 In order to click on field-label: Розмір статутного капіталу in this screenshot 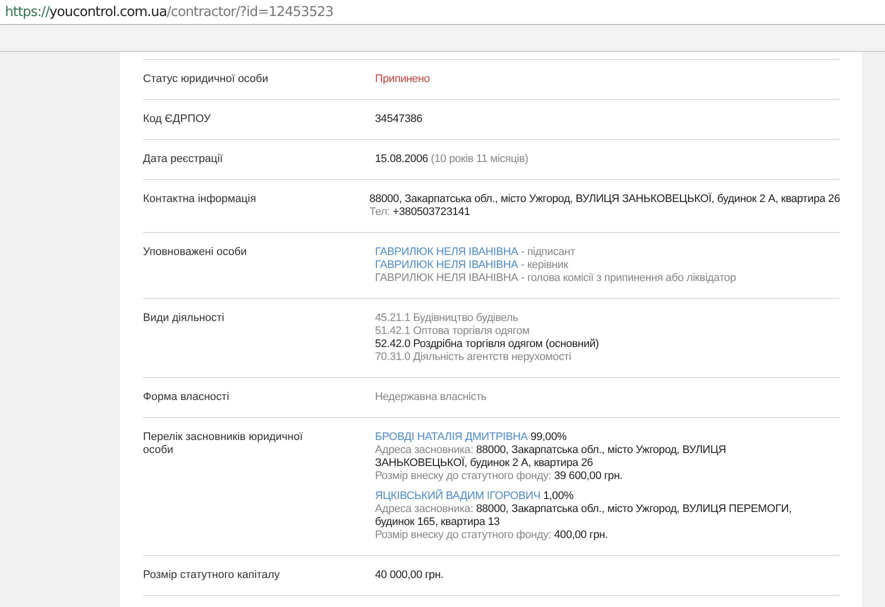, I will do `click(212, 575)`.